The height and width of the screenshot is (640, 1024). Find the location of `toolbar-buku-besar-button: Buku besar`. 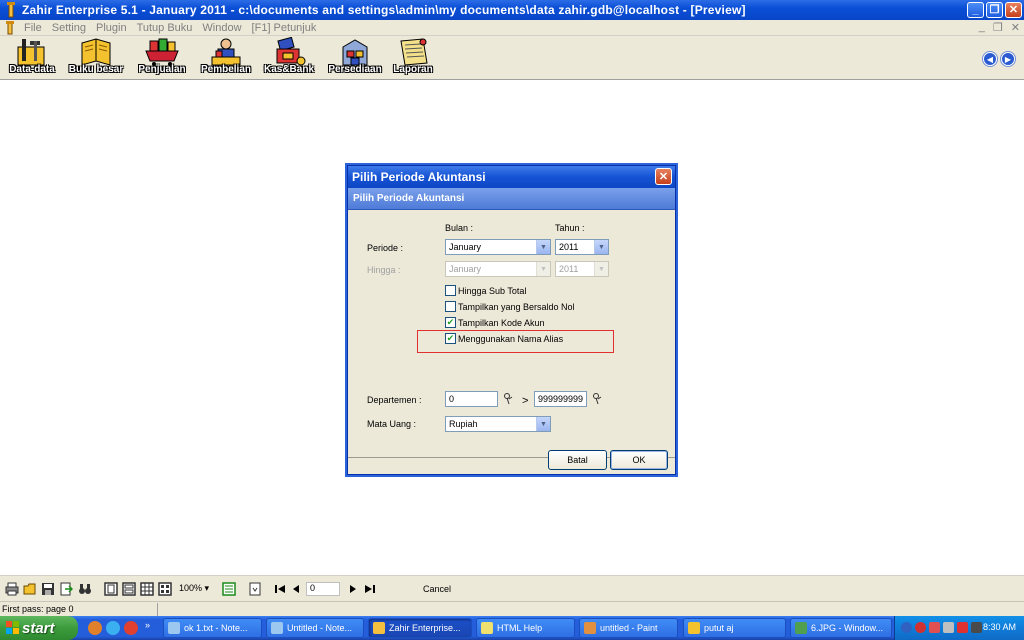

toolbar-buku-besar-button: Buku besar is located at coordinates (96, 58).